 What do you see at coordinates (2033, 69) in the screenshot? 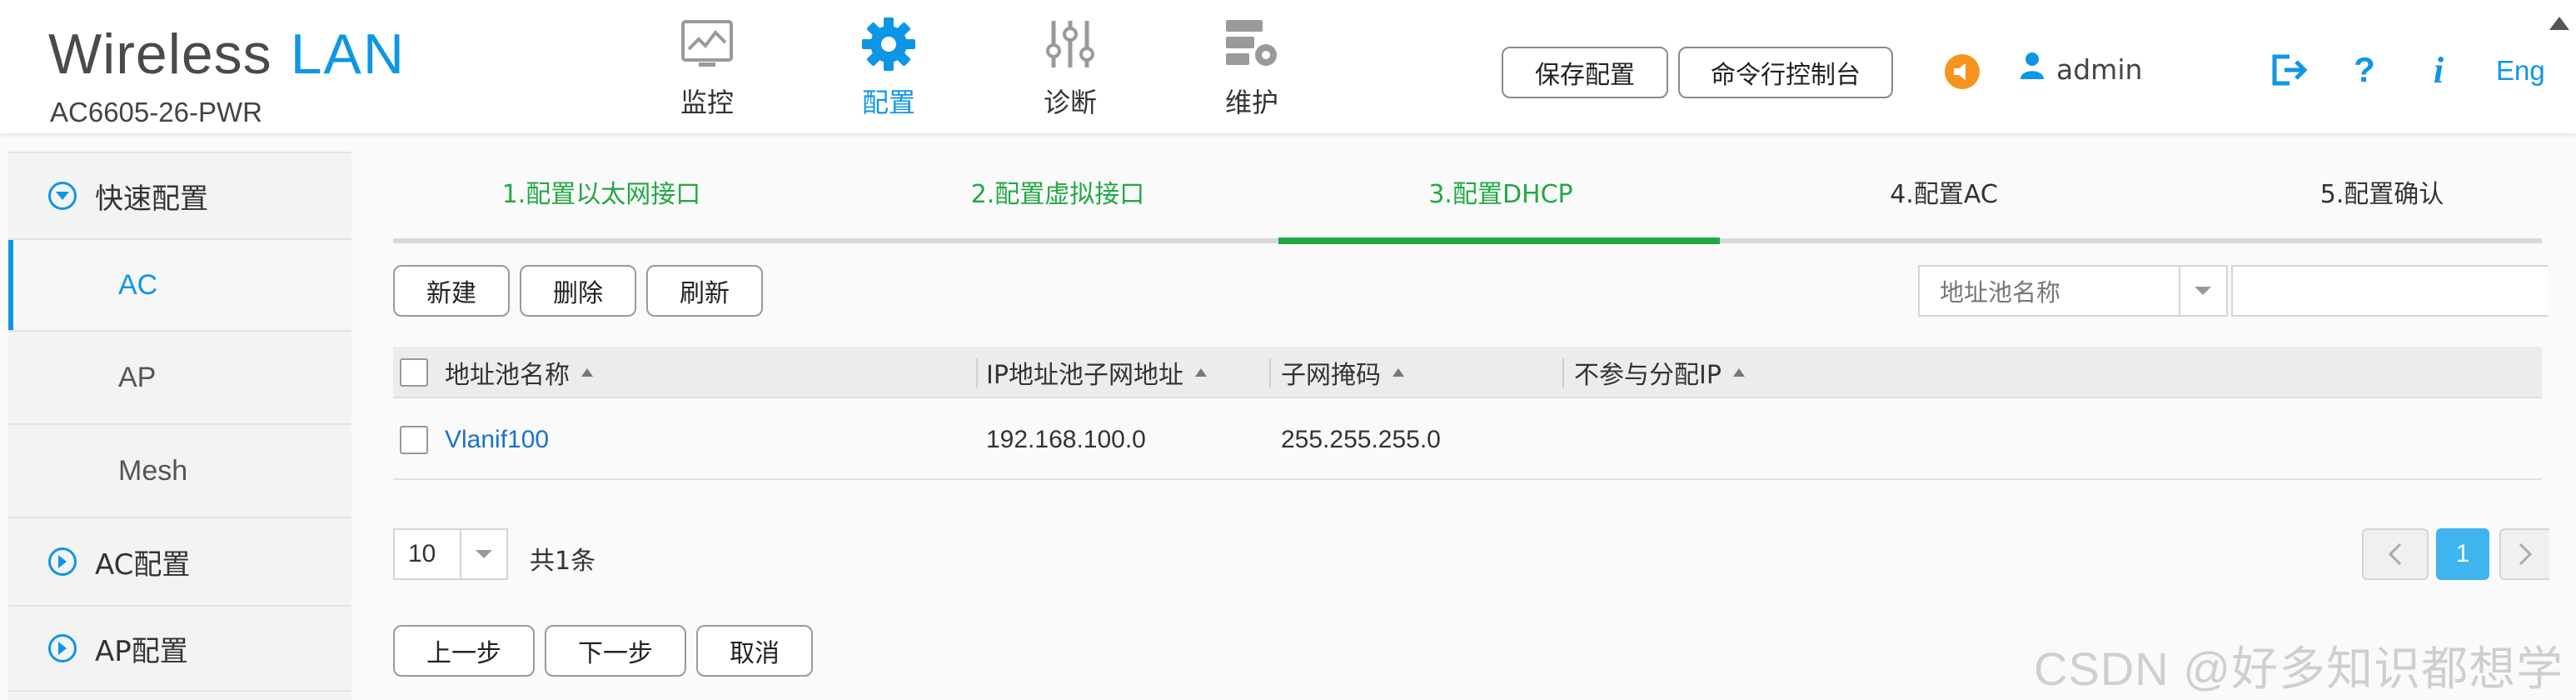
I see `user-icon` at bounding box center [2033, 69].